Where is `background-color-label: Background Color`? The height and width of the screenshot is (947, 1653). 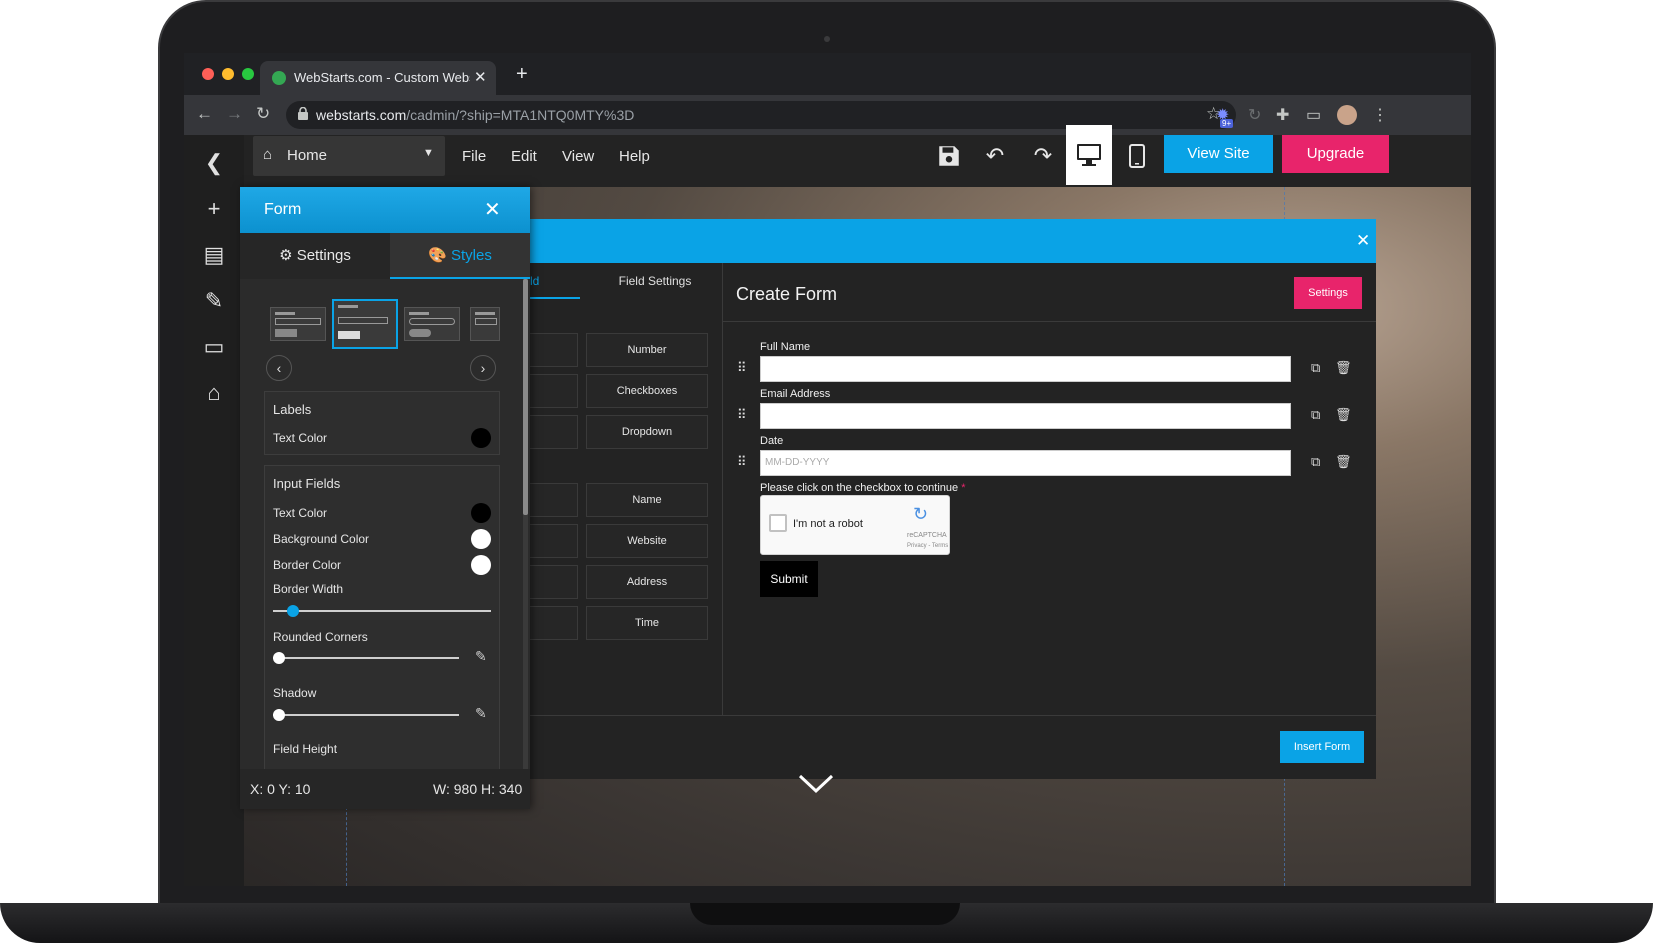
background-color-label: Background Color is located at coordinates (321, 539).